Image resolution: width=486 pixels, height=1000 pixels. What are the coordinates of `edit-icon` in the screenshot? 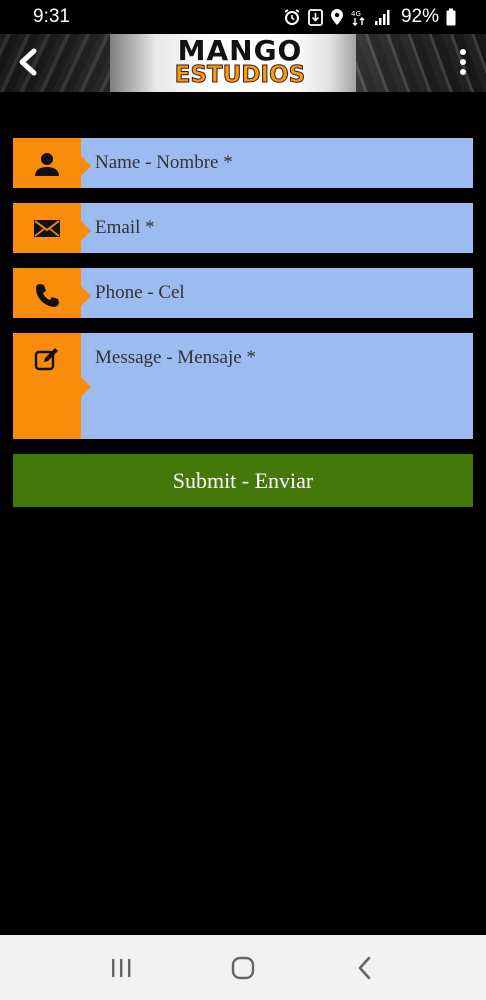 It's located at (46, 359).